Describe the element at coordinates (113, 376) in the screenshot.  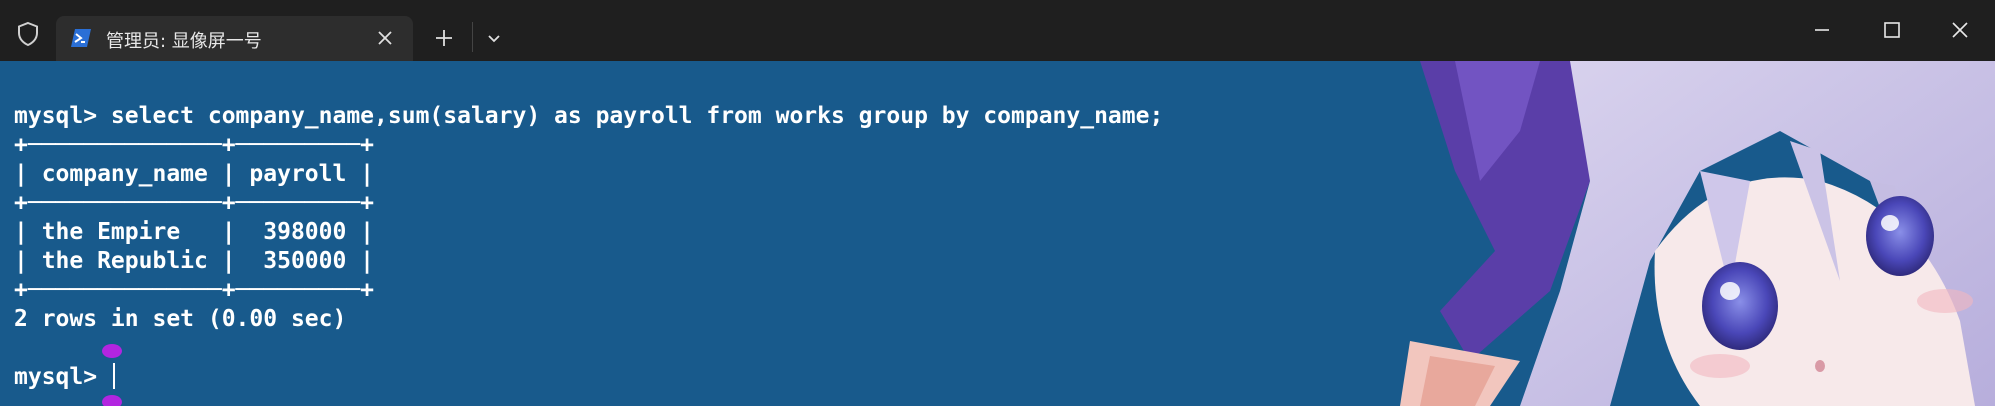
I see `text-cursor` at that location.